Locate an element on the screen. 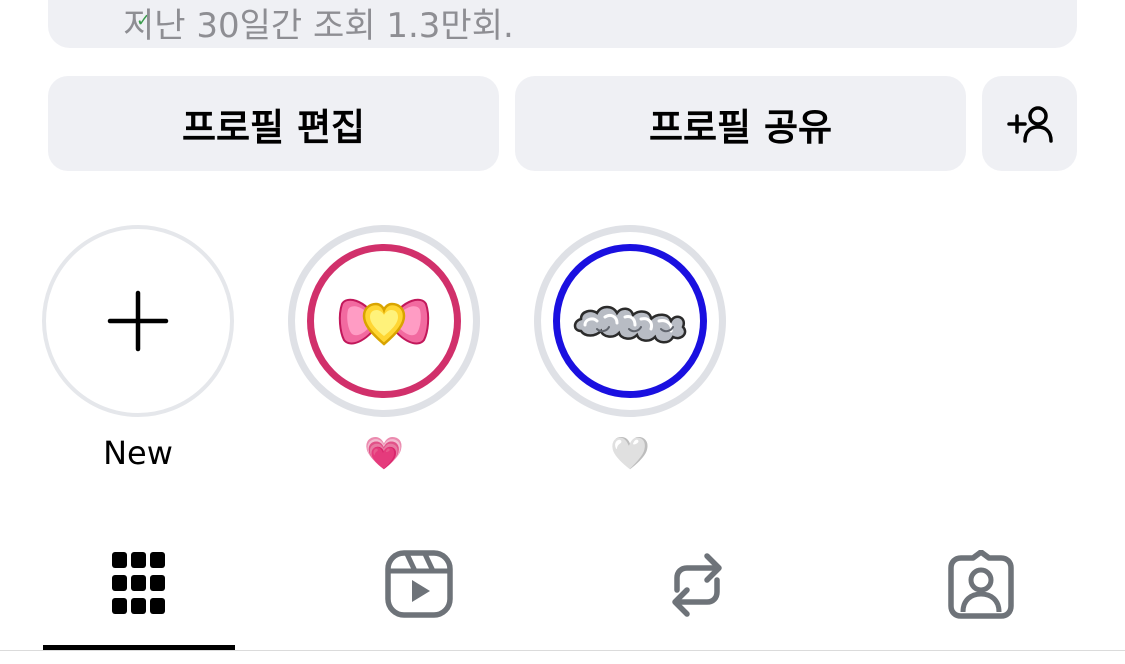 The width and height of the screenshot is (1125, 664). highlight-label: 🤍 is located at coordinates (630, 453).